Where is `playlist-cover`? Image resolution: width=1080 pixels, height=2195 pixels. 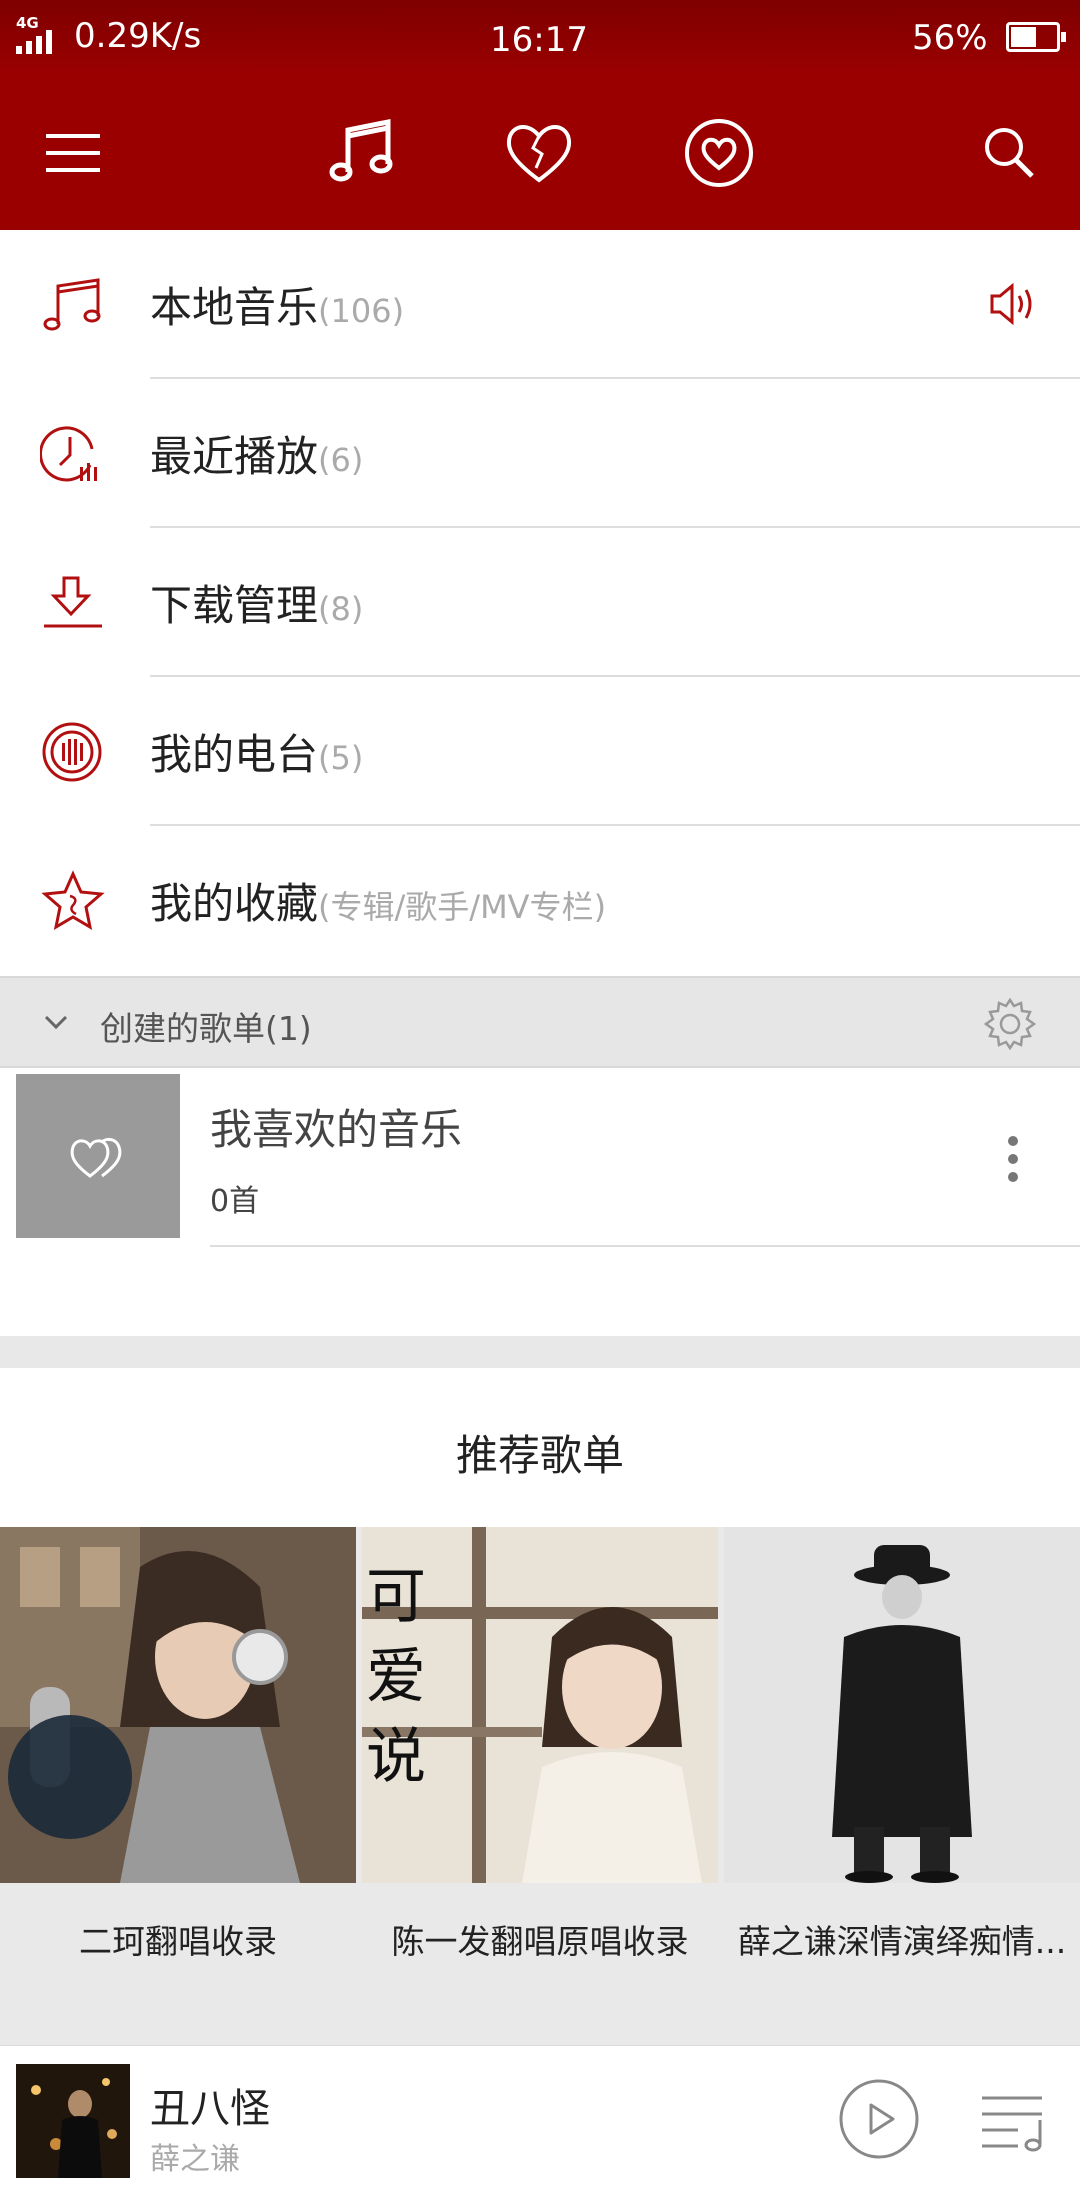 playlist-cover is located at coordinates (98, 1156).